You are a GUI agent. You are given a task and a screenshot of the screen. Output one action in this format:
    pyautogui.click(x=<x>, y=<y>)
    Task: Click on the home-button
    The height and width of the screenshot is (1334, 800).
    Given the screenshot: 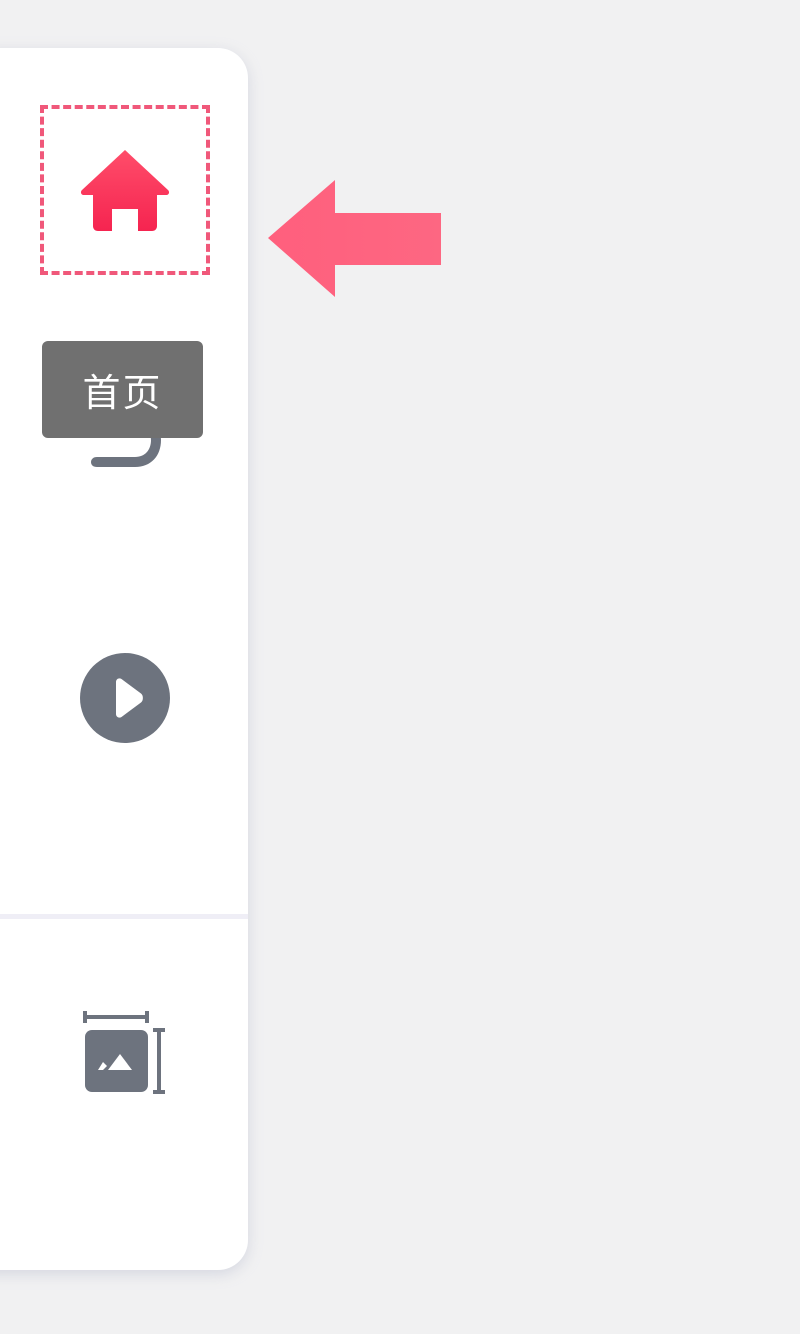 What is the action you would take?
    pyautogui.click(x=125, y=190)
    